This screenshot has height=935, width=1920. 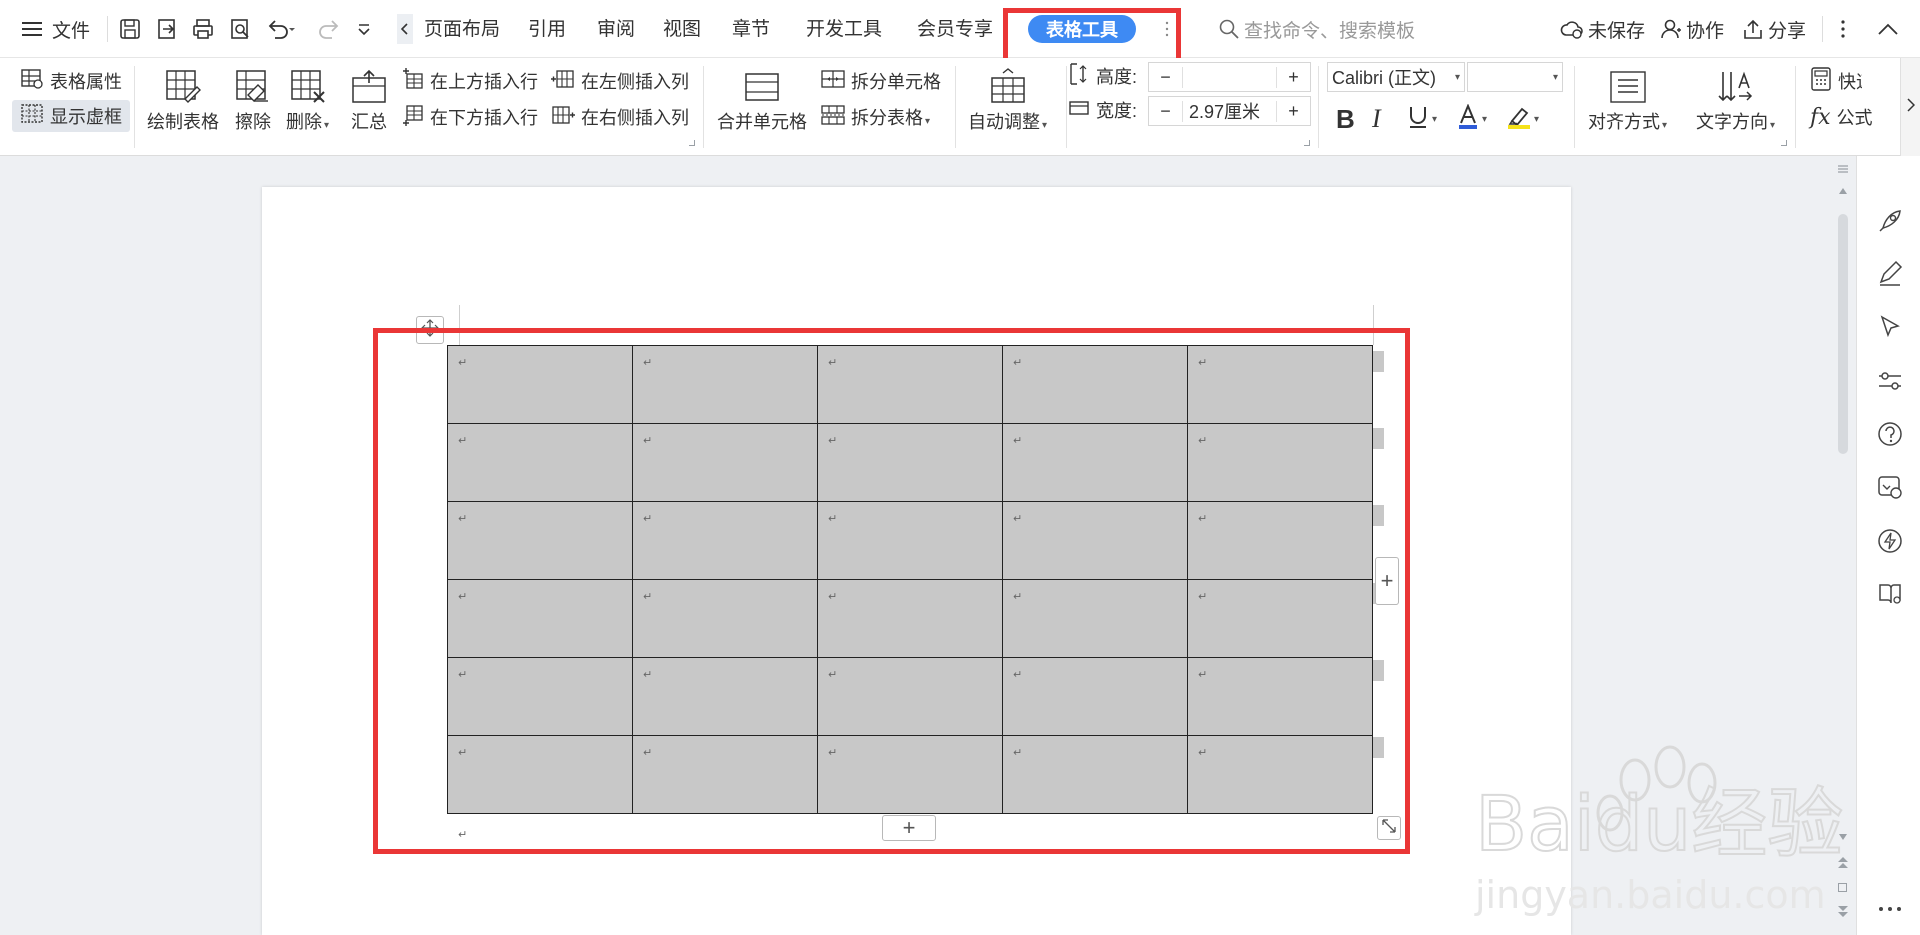 What do you see at coordinates (56, 29) in the screenshot?
I see `file-menu-button: 文件` at bounding box center [56, 29].